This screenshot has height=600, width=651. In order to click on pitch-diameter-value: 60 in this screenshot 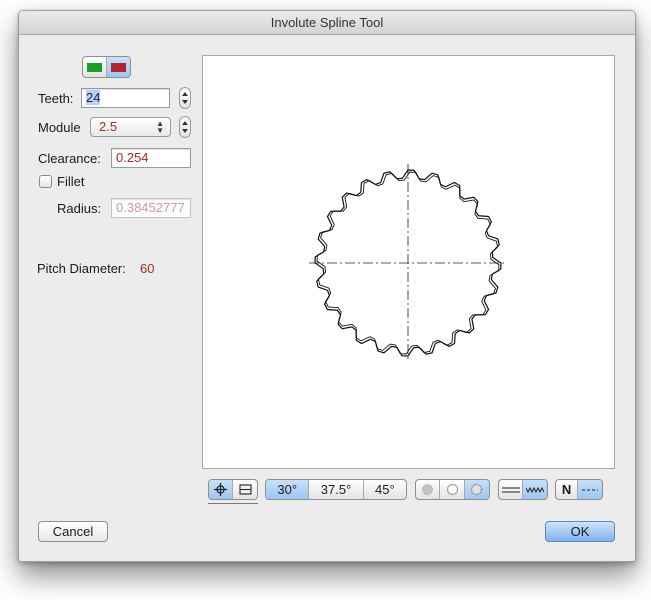, I will do `click(147, 268)`.